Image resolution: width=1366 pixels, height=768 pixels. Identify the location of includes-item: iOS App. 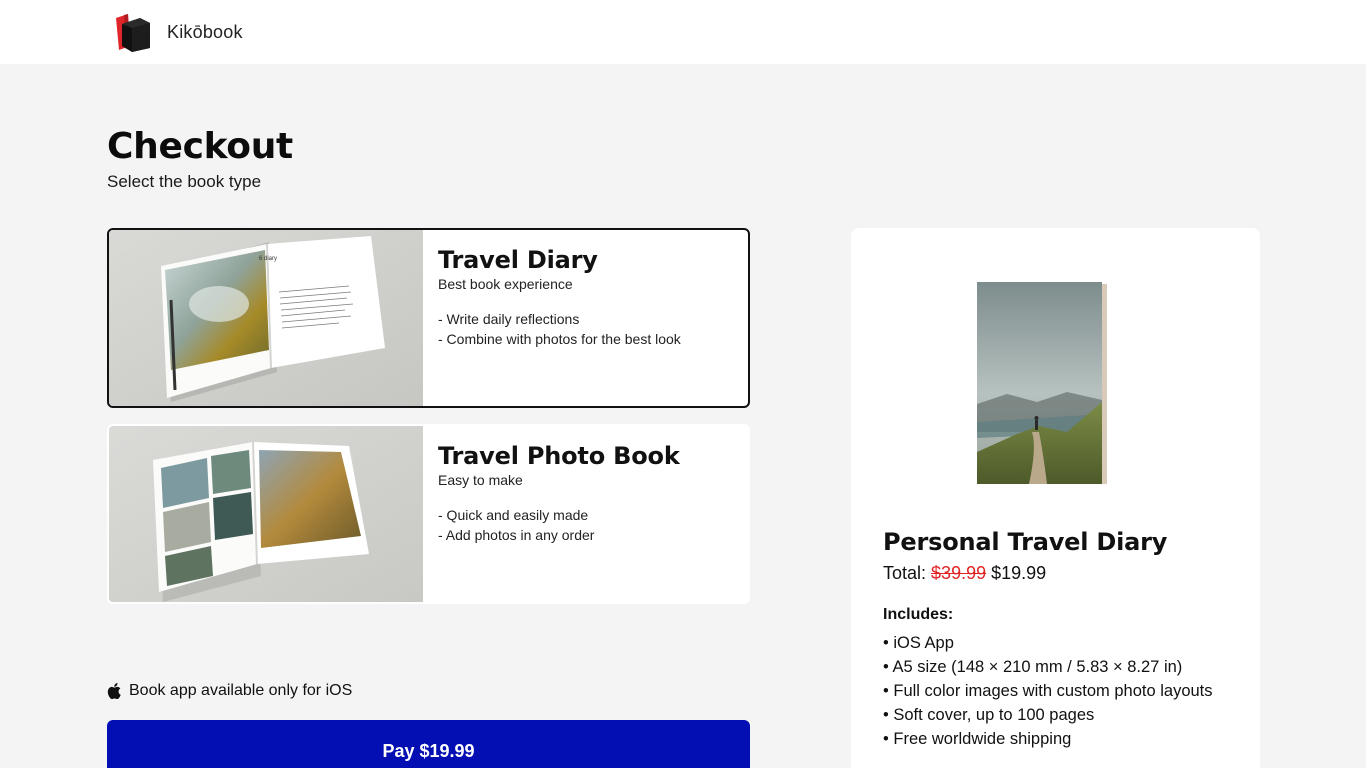
(1048, 643).